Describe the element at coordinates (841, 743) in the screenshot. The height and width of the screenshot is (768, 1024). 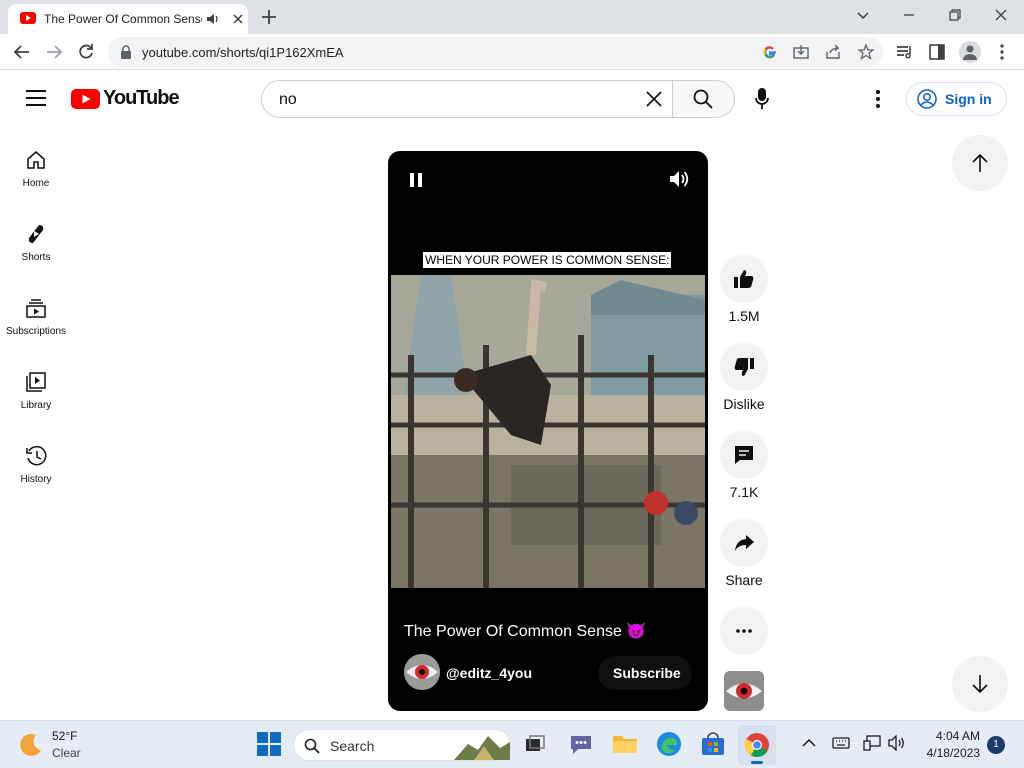
I see `keyboard-icon` at that location.